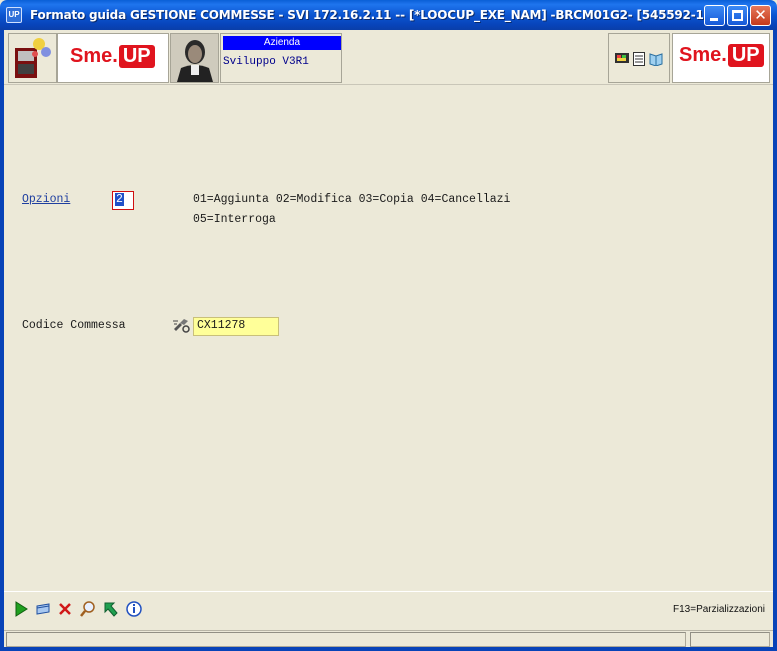  Describe the element at coordinates (388, 649) in the screenshot. I see `window-frame-bottom` at that location.